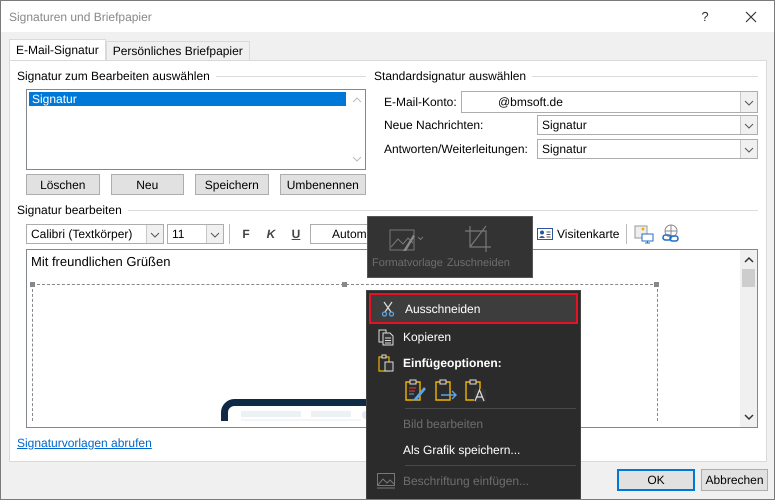 Image resolution: width=775 pixels, height=500 pixels. I want to click on cancel-button: Abbrechen, so click(734, 480).